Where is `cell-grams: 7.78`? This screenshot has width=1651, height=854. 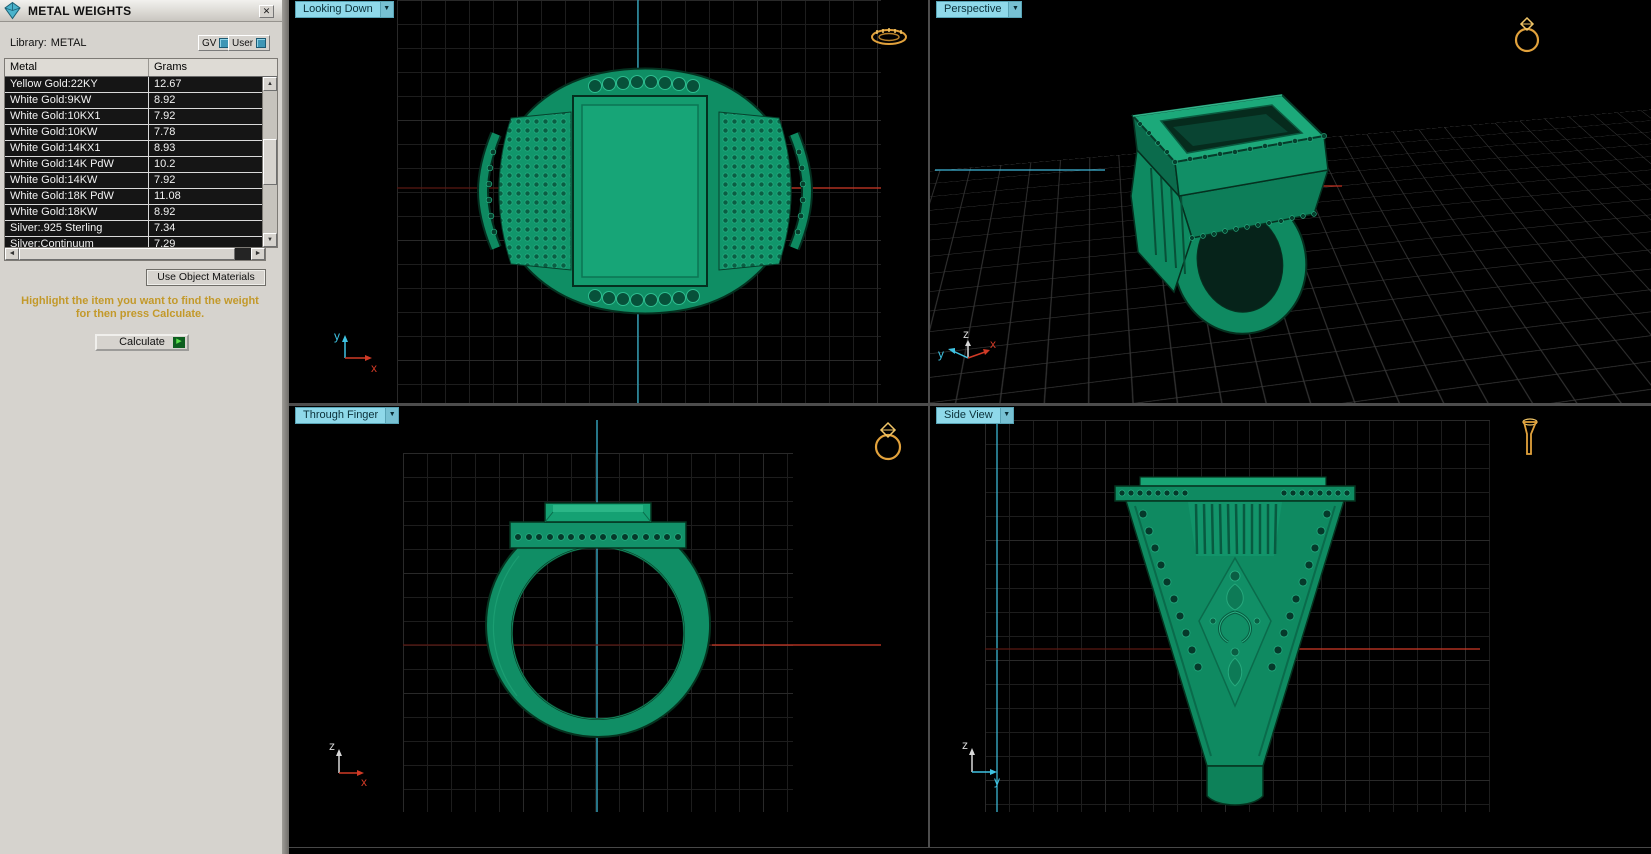 cell-grams: 7.78 is located at coordinates (165, 132).